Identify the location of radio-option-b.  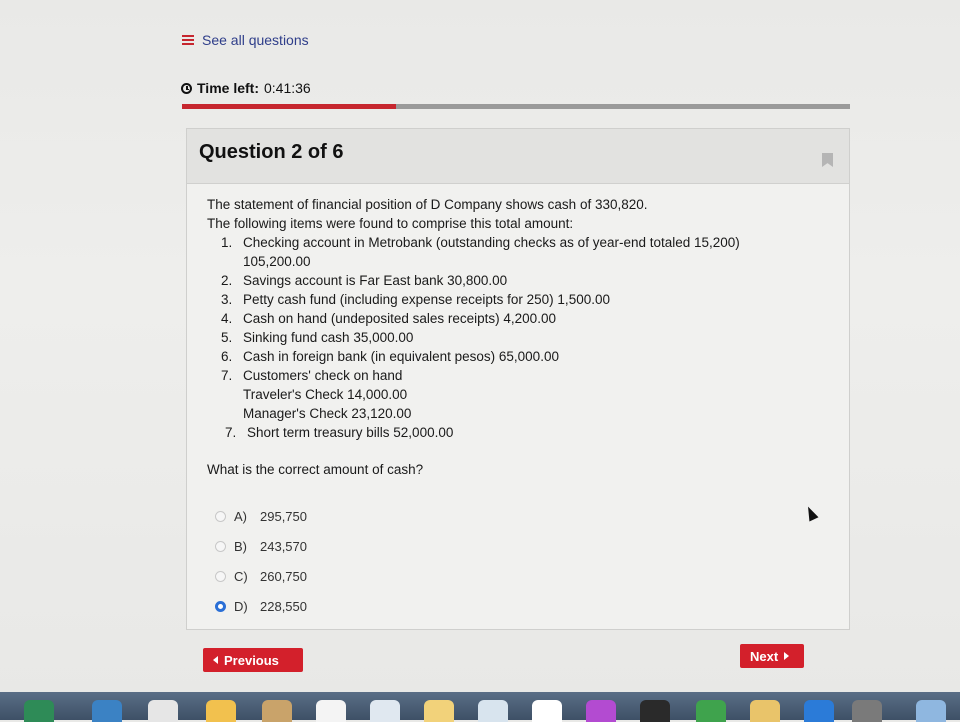
(220, 546).